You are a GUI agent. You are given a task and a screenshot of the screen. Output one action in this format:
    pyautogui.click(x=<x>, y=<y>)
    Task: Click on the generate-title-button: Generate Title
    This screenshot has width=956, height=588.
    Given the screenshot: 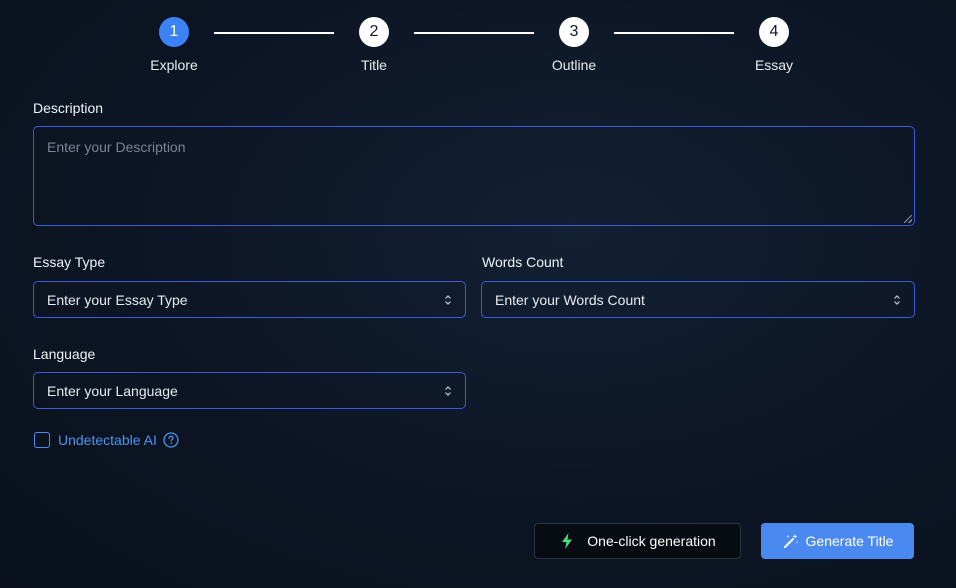 What is the action you would take?
    pyautogui.click(x=837, y=541)
    